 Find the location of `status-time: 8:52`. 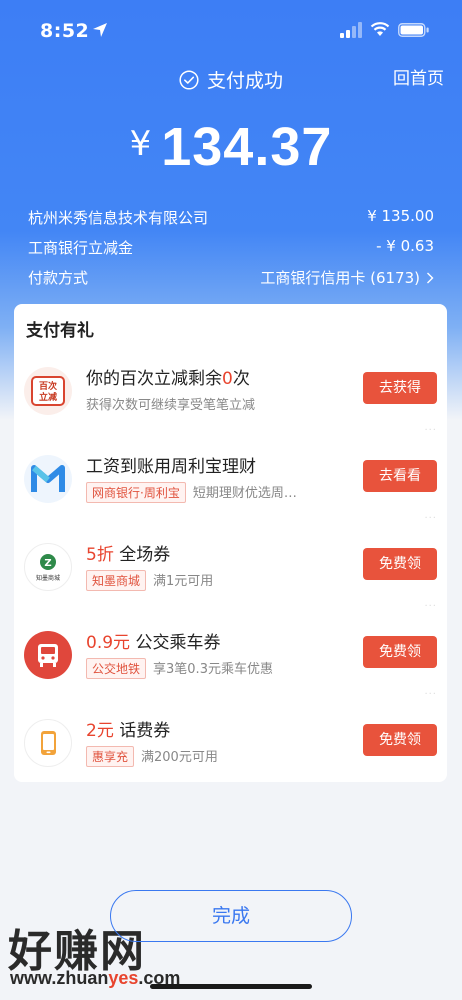

status-time: 8:52 is located at coordinates (65, 31).